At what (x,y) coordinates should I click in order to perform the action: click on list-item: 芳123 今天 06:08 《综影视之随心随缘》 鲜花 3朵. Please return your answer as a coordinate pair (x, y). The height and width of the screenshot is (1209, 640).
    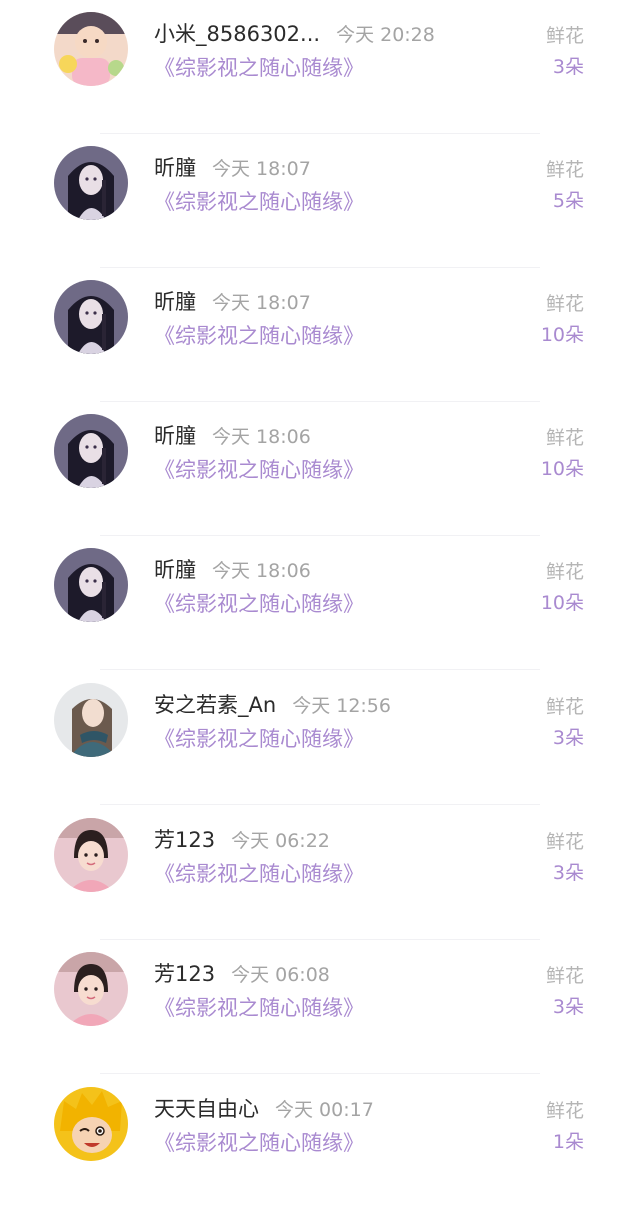
    Looking at the image, I should click on (320, 1007).